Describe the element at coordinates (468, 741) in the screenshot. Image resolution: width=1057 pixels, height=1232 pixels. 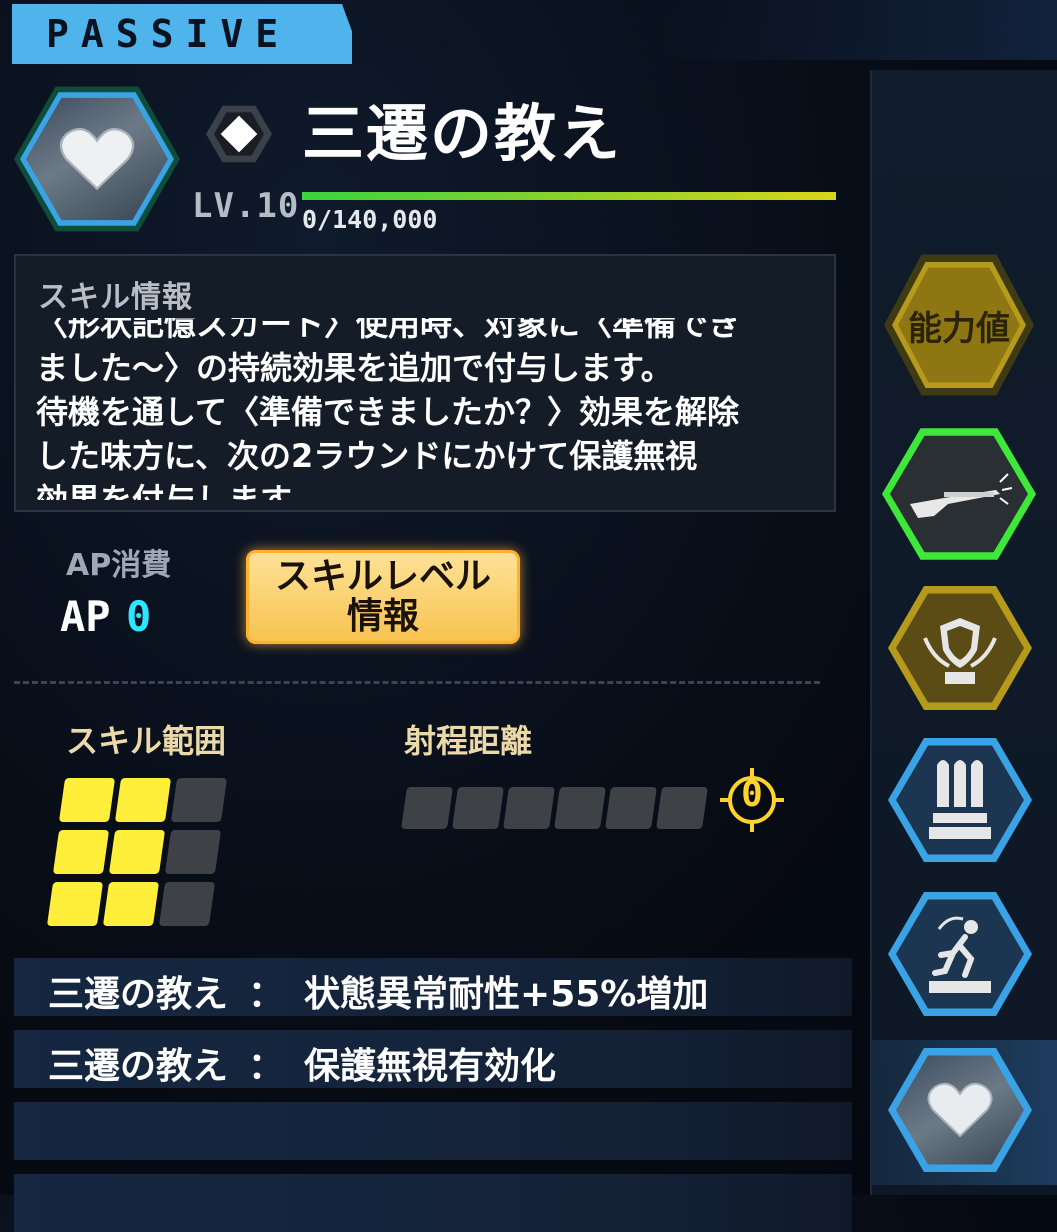
I see `range-distance-label: 射程距離` at that location.